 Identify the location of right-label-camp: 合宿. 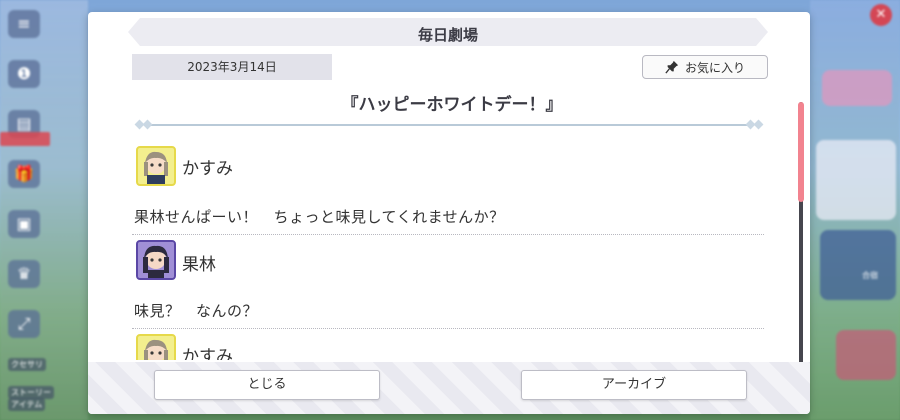
(870, 275).